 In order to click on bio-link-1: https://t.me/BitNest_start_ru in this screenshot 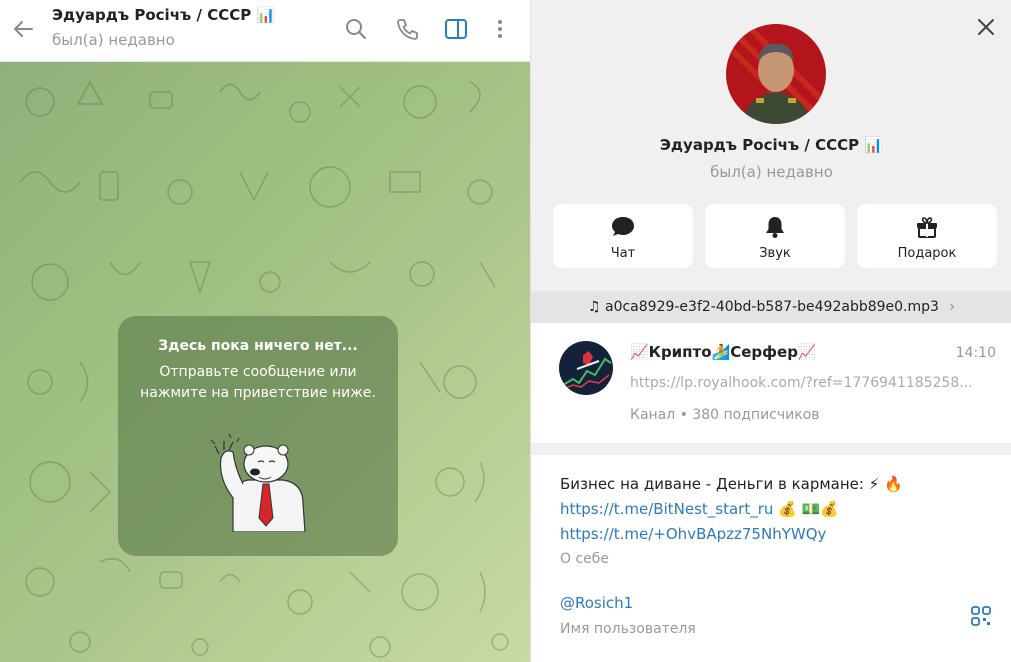, I will do `click(666, 509)`.